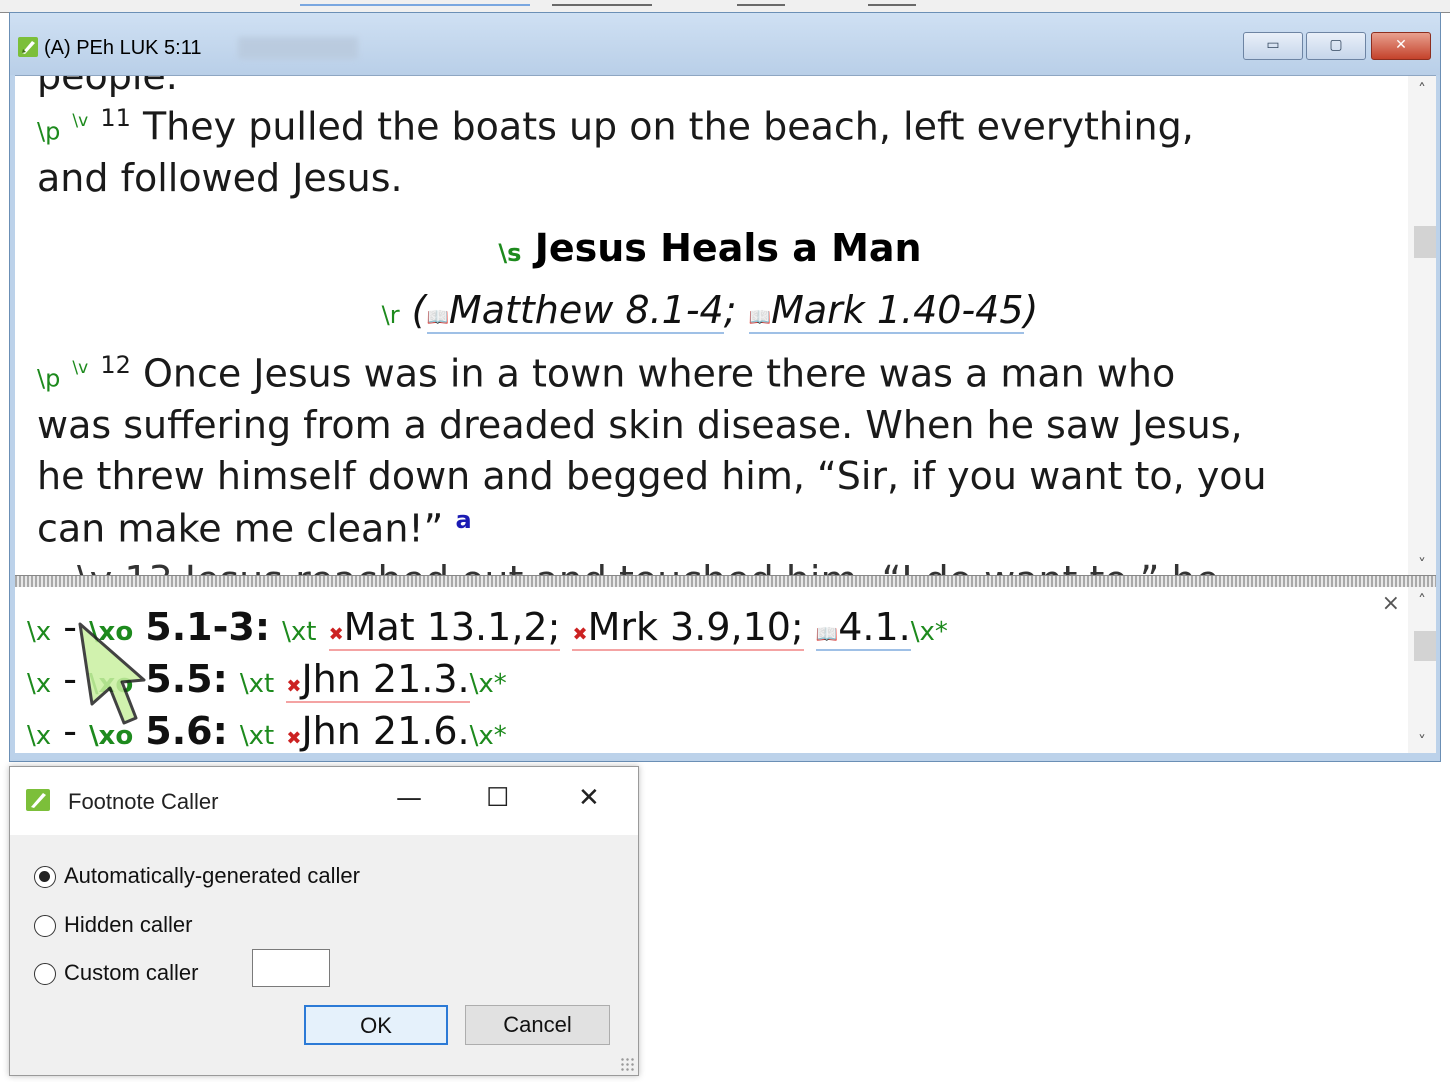  What do you see at coordinates (1391, 603) in the screenshot?
I see `notes-close-icon: ×` at bounding box center [1391, 603].